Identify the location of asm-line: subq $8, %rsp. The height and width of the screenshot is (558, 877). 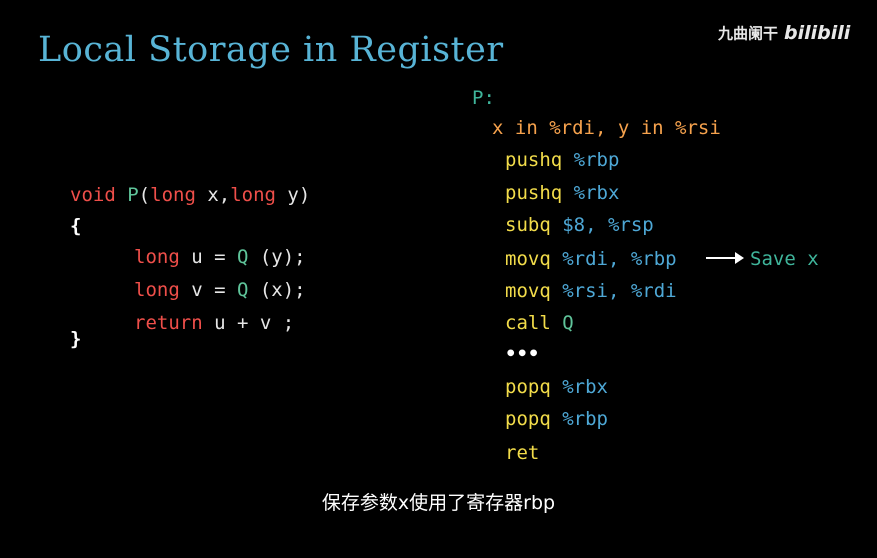
(579, 225).